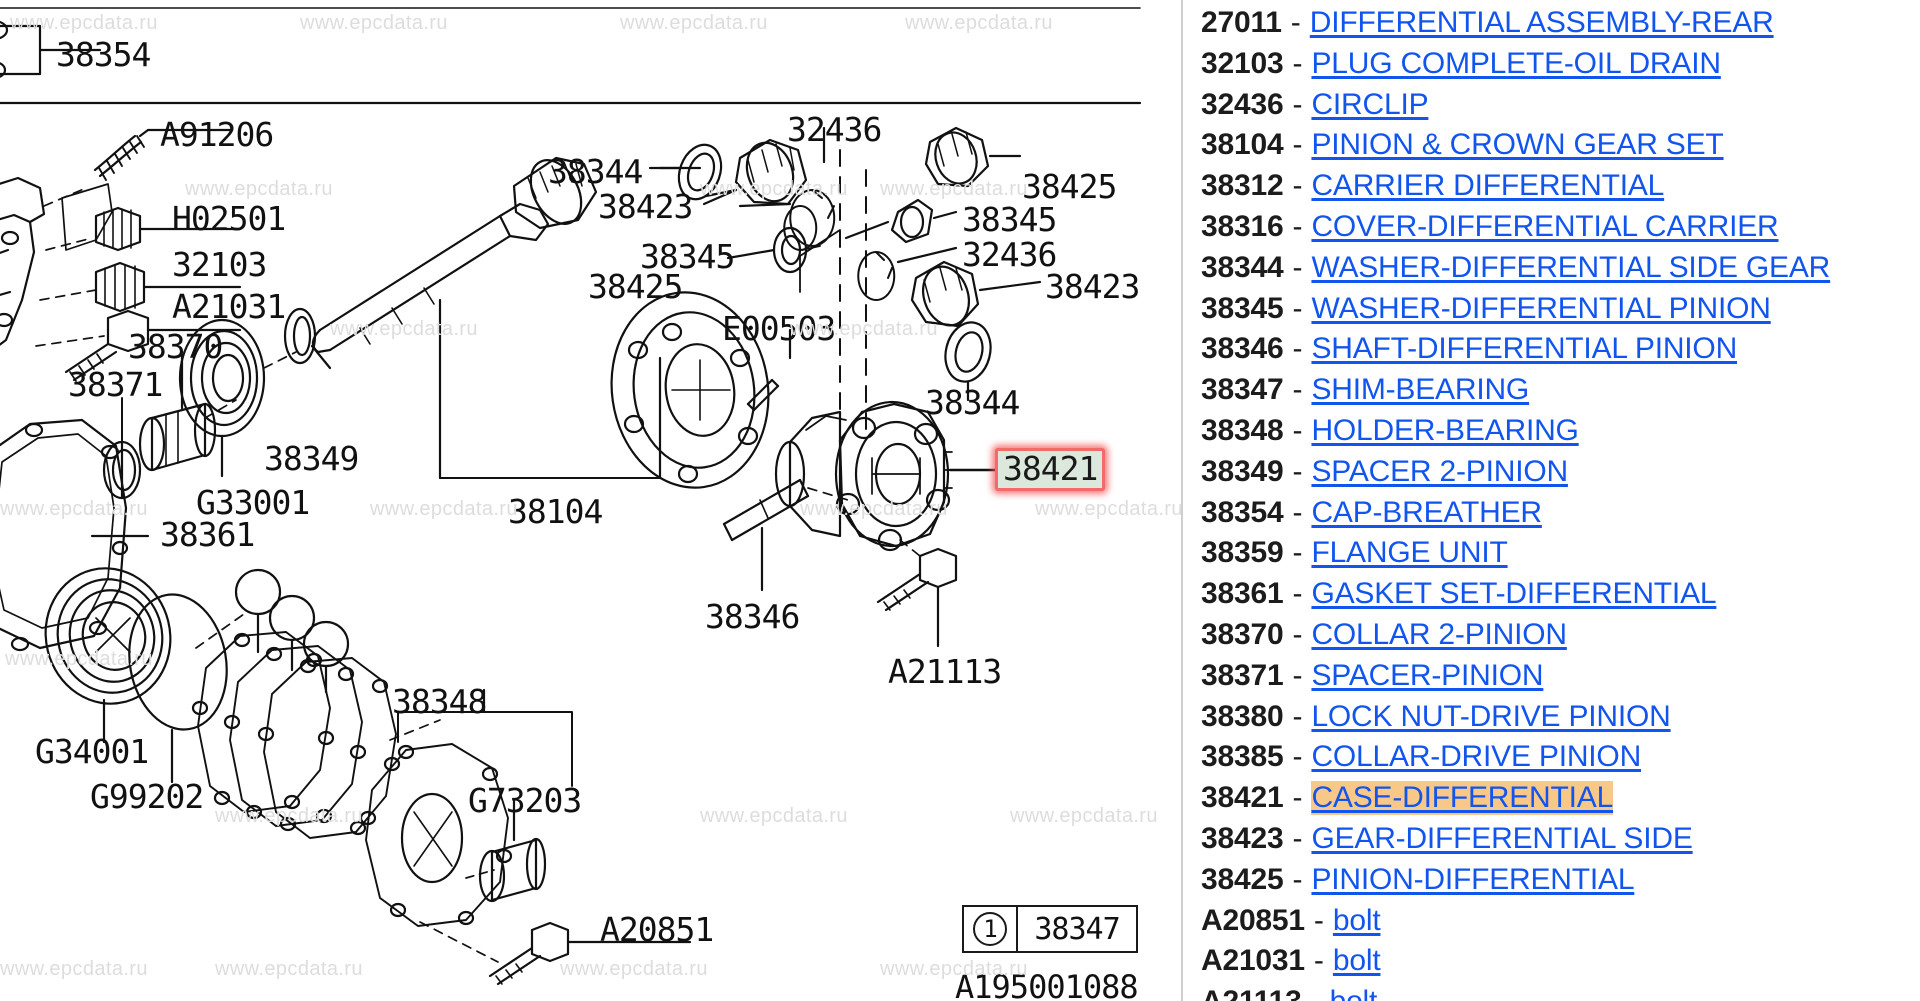  What do you see at coordinates (1242, 349) in the screenshot?
I see `part-code: 38346` at bounding box center [1242, 349].